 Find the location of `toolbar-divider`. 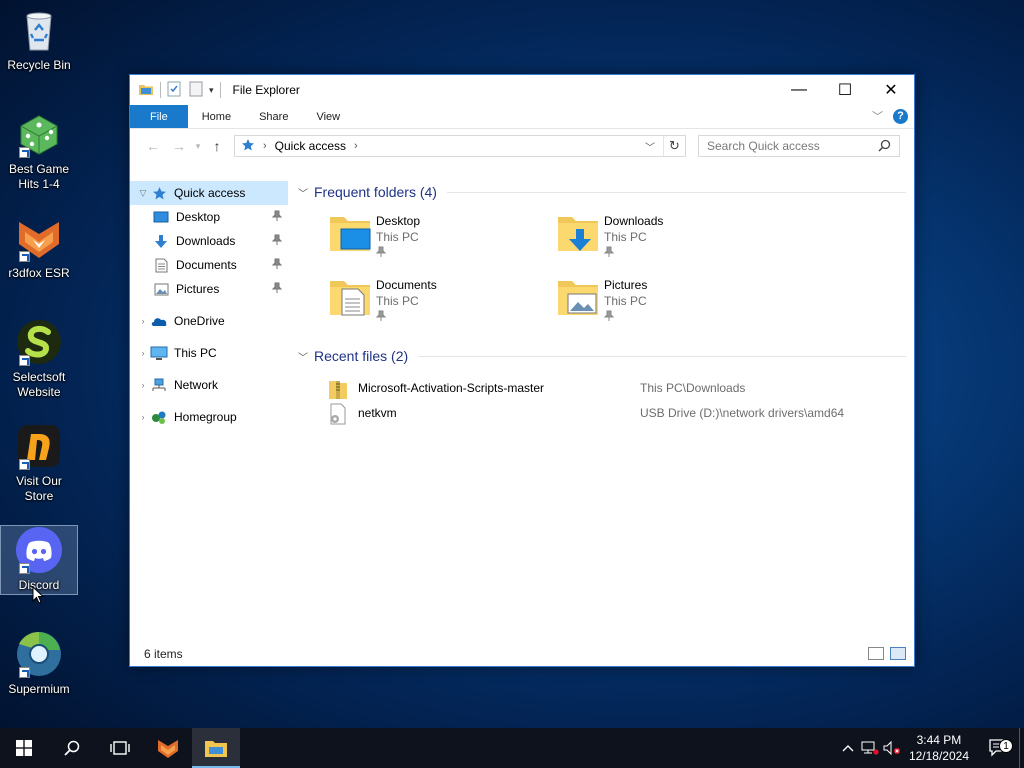

toolbar-divider is located at coordinates (160, 90).